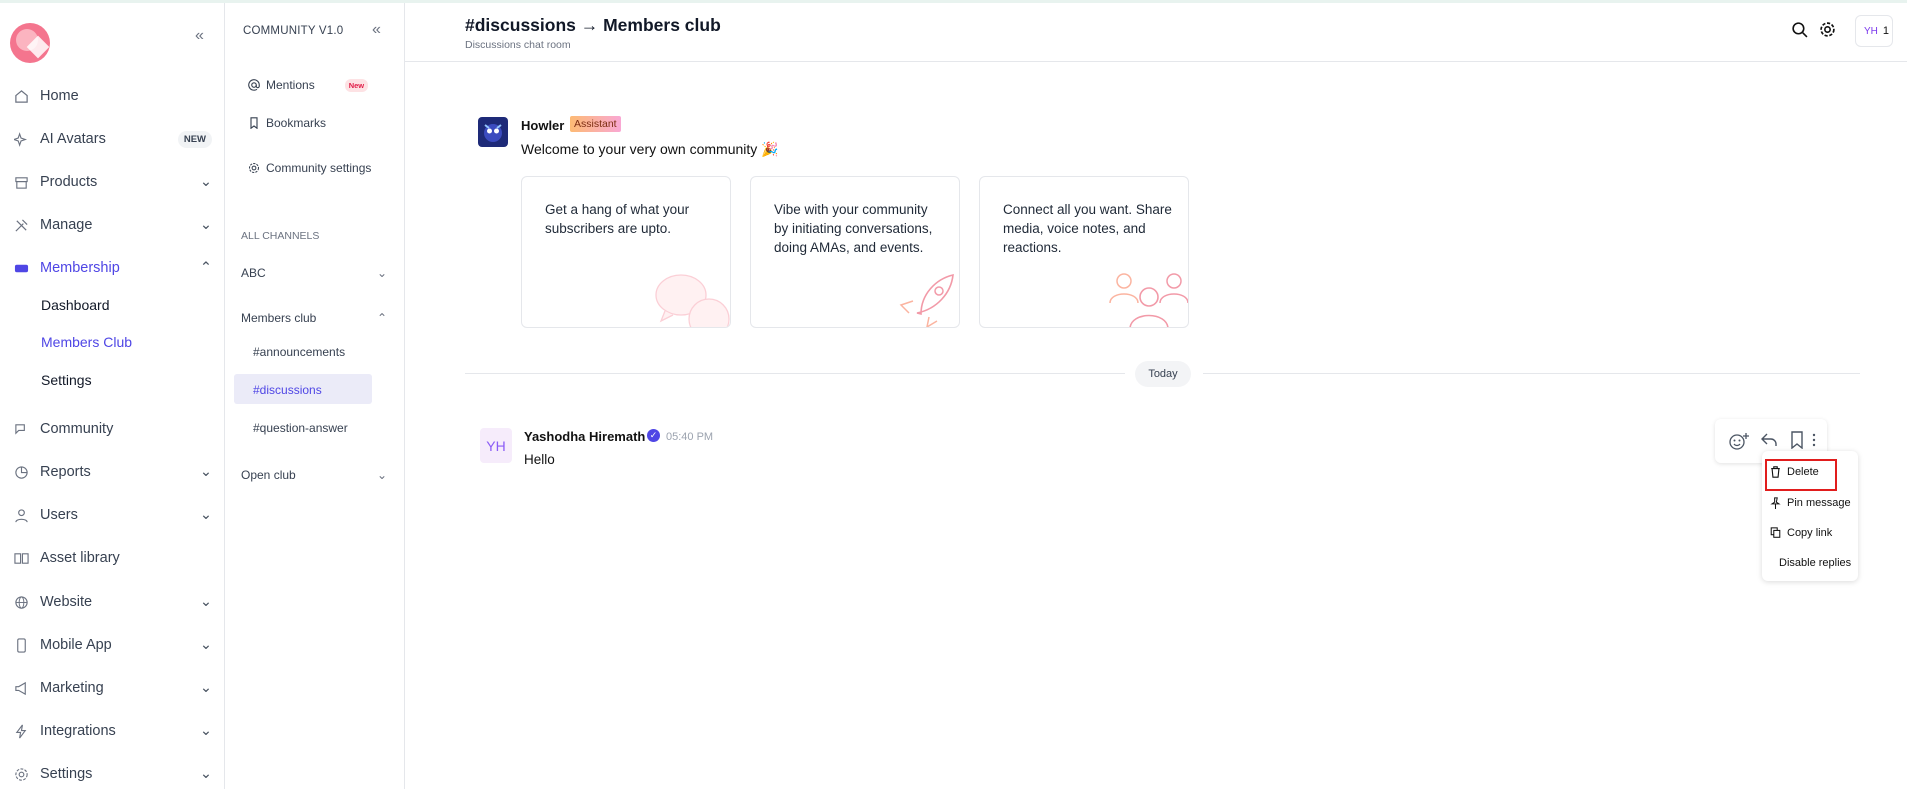 Image resolution: width=1907 pixels, height=789 pixels. What do you see at coordinates (314, 475) in the screenshot?
I see `channel-group-open-club: Open club ⌄` at bounding box center [314, 475].